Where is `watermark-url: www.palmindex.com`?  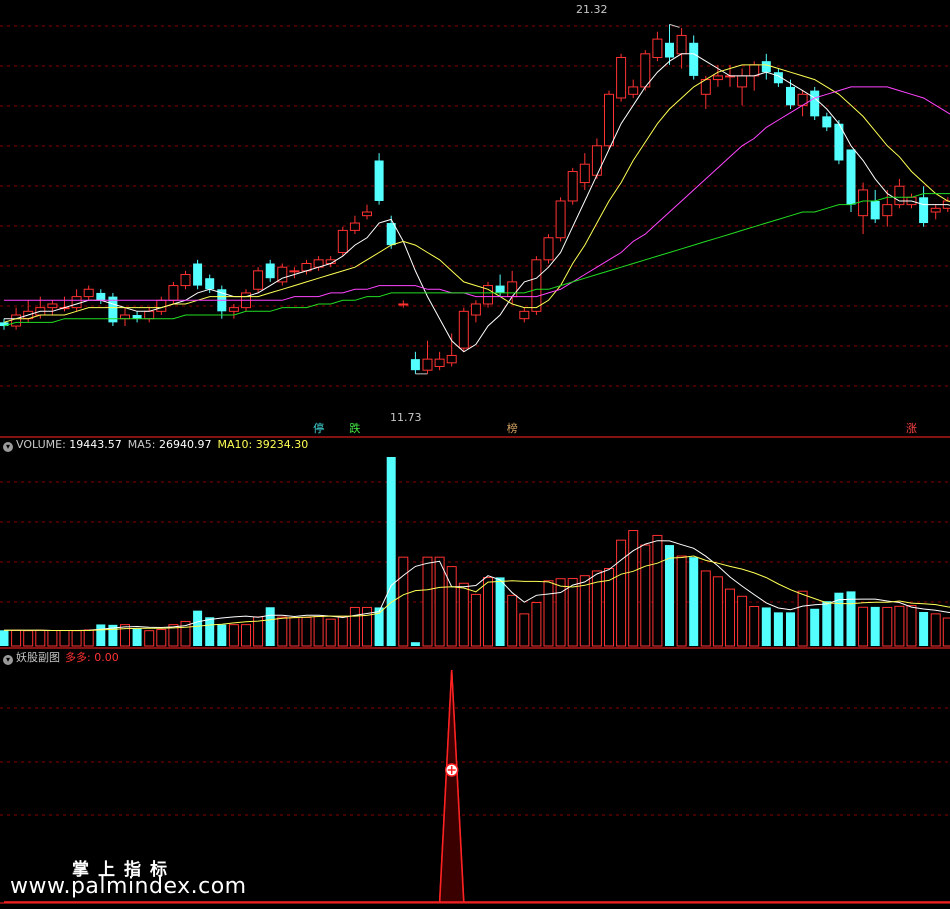 watermark-url: www.palmindex.com is located at coordinates (128, 886).